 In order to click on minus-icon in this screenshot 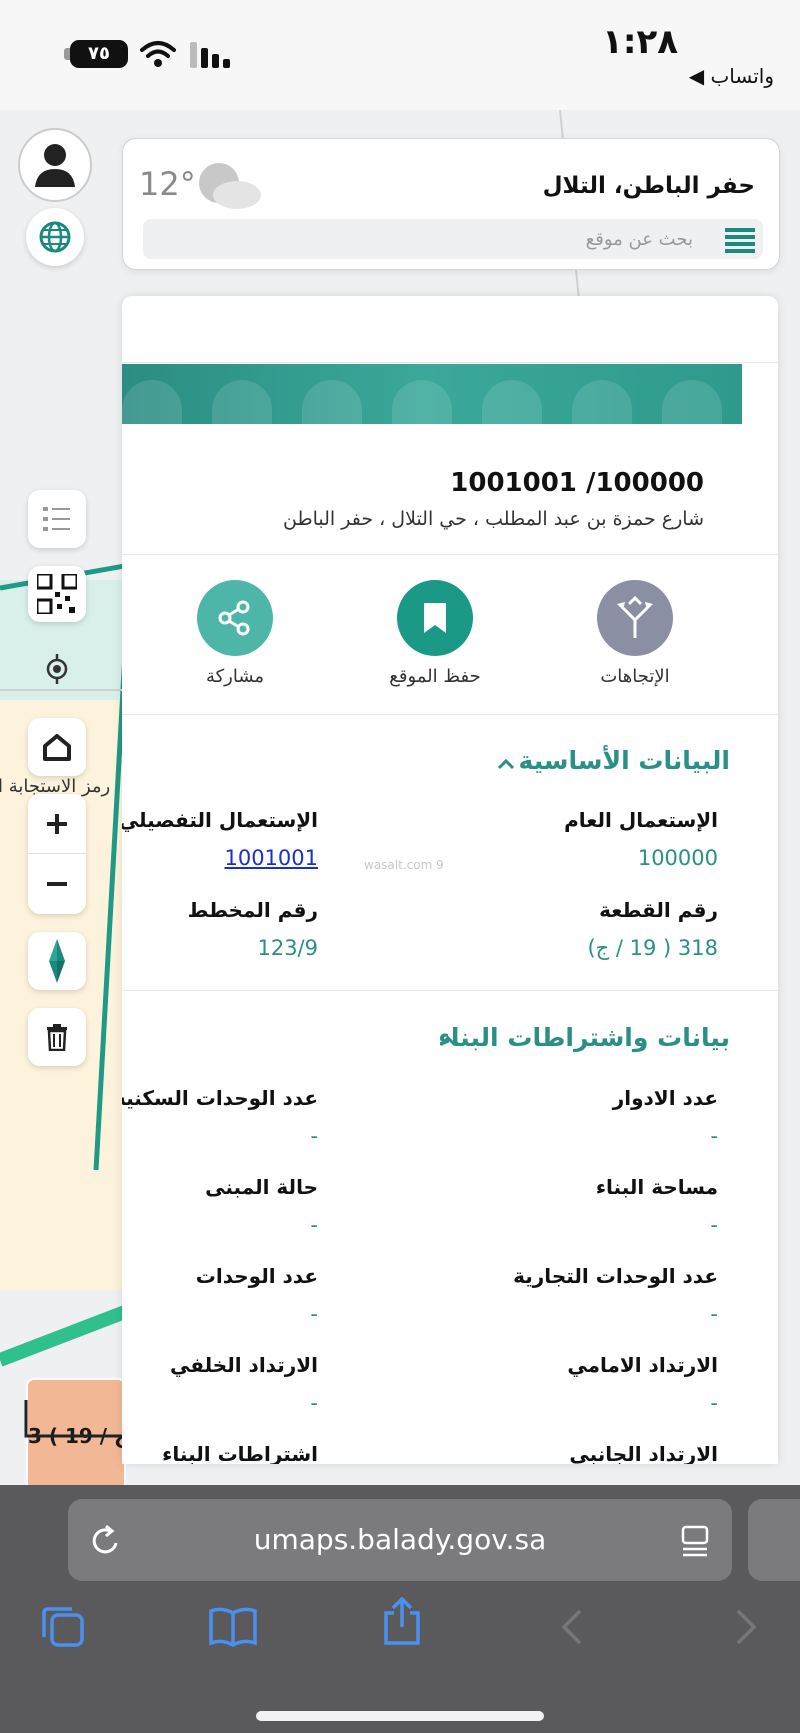, I will do `click(57, 884)`.